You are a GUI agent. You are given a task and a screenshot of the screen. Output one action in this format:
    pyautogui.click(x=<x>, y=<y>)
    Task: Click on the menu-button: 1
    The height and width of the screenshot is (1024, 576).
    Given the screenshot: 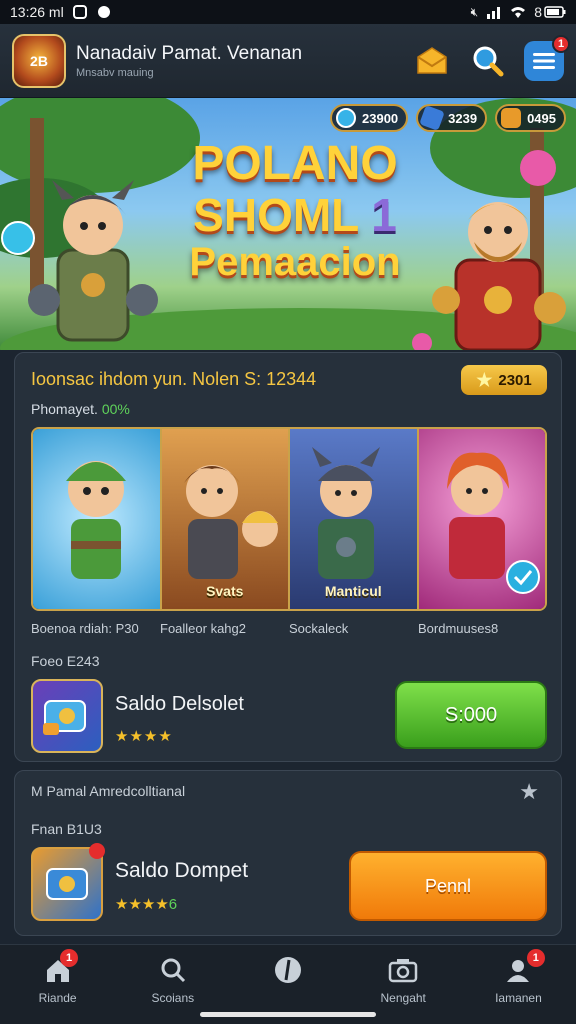 What is the action you would take?
    pyautogui.click(x=547, y=57)
    